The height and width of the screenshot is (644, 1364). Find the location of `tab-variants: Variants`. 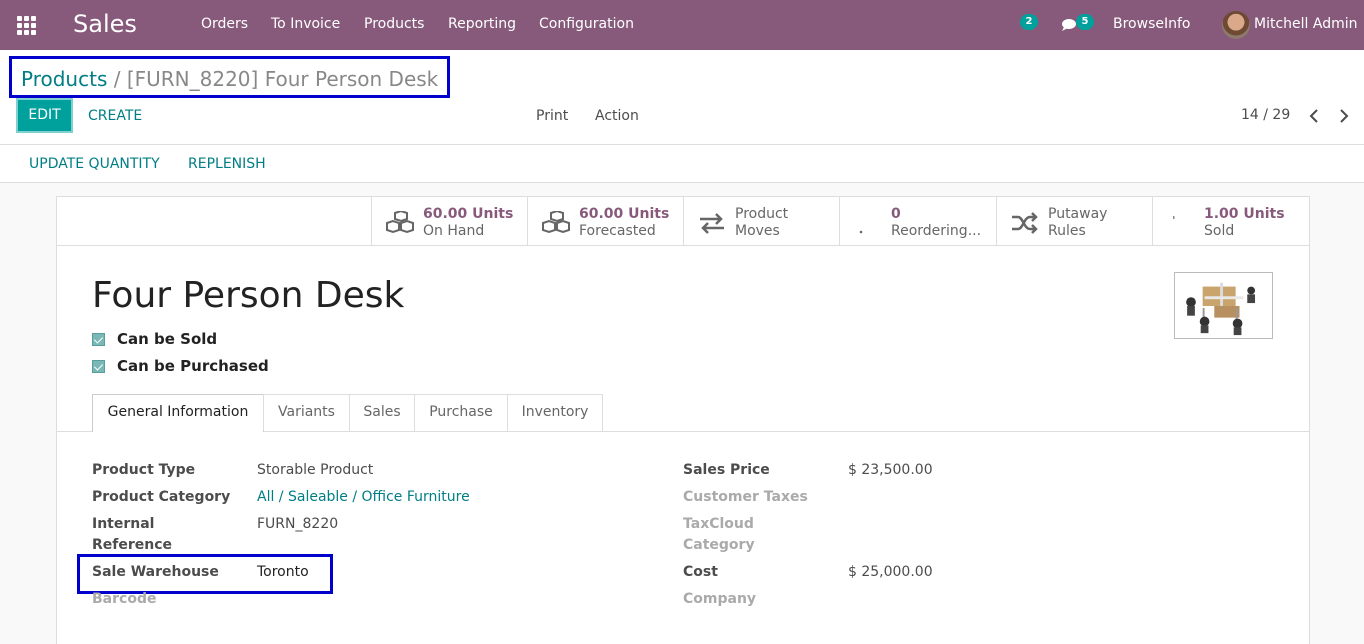

tab-variants: Variants is located at coordinates (306, 412).